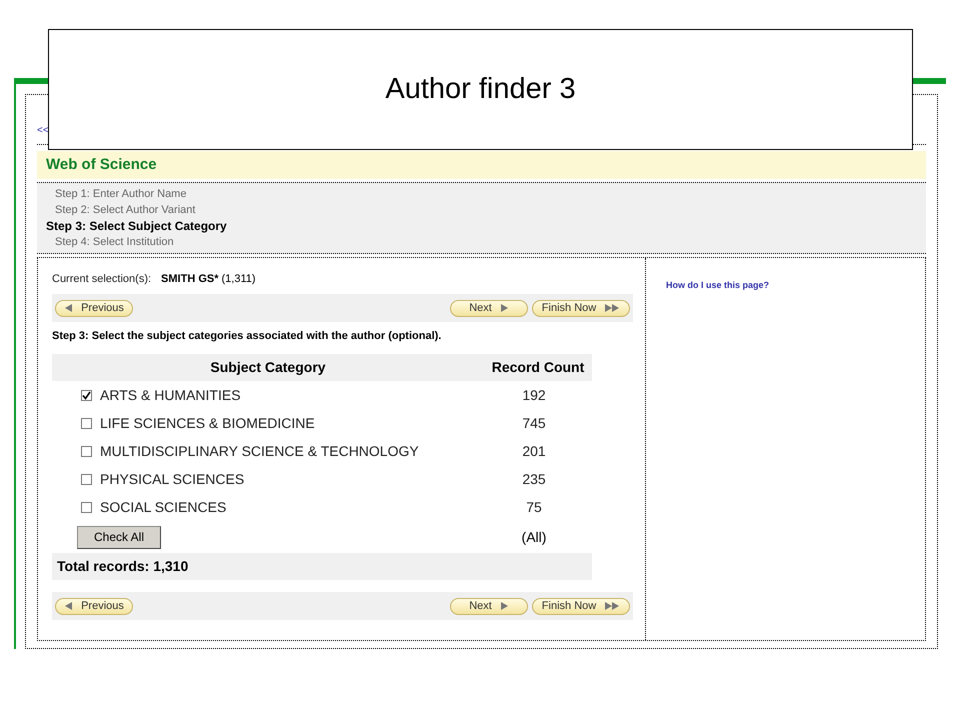  Describe the element at coordinates (136, 226) in the screenshot. I see `step-item: Step 3: Select Subject Category` at that location.